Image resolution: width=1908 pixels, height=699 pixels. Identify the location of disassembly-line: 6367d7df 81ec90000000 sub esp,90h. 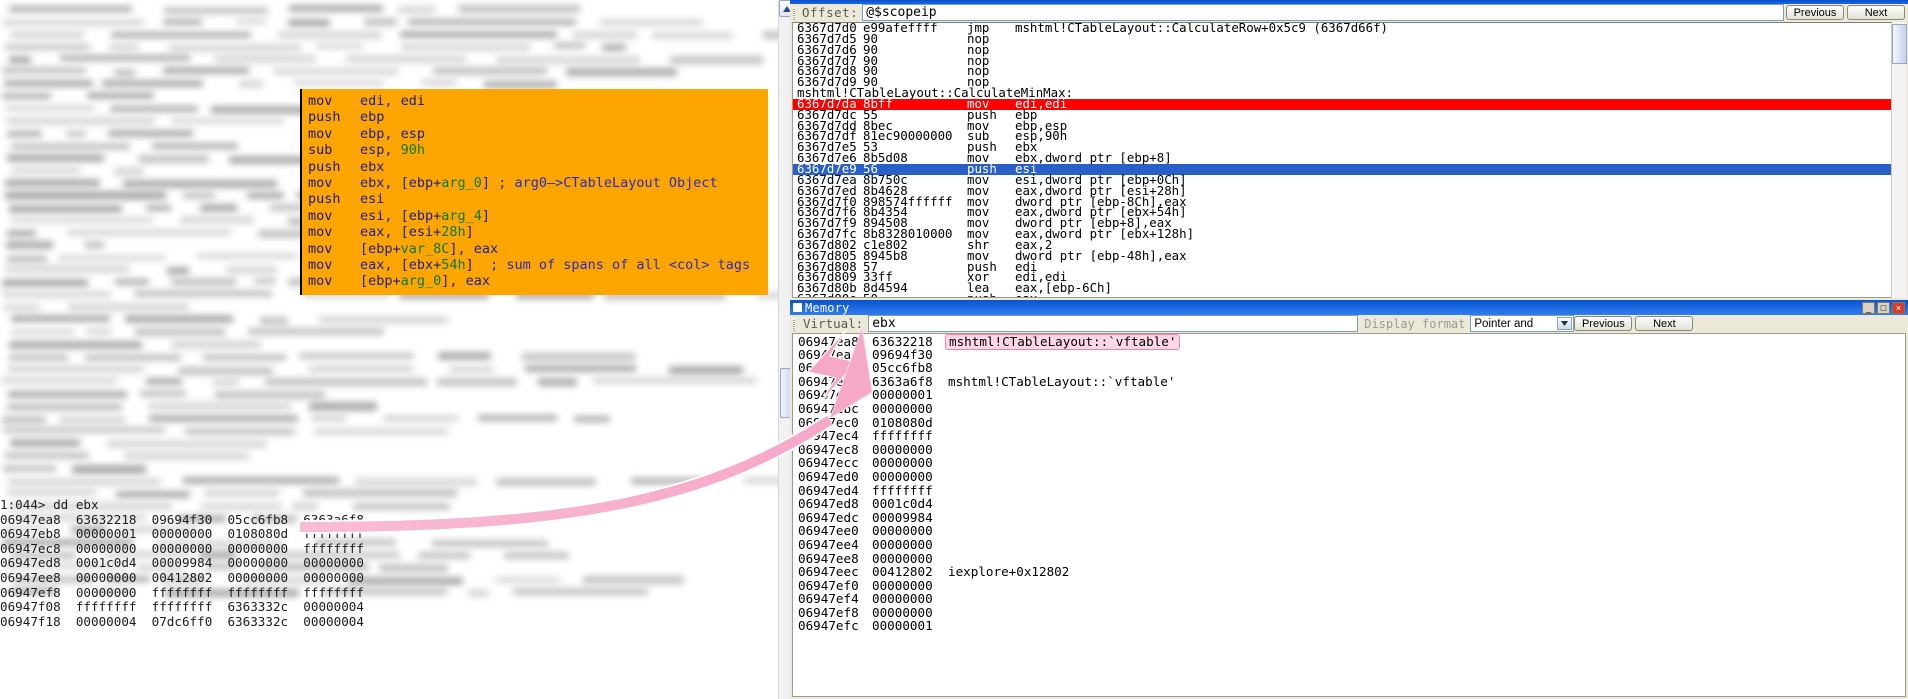
(1349, 136).